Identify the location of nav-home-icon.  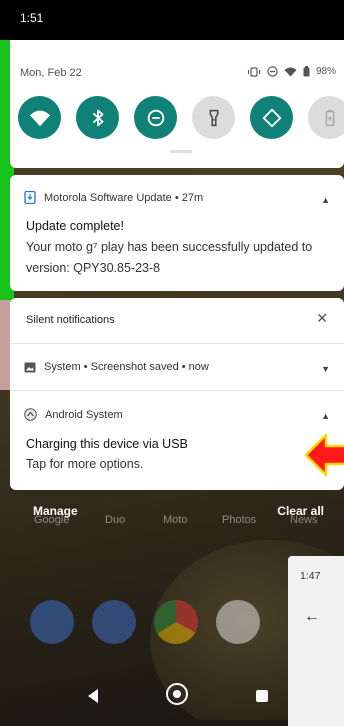
(177, 694).